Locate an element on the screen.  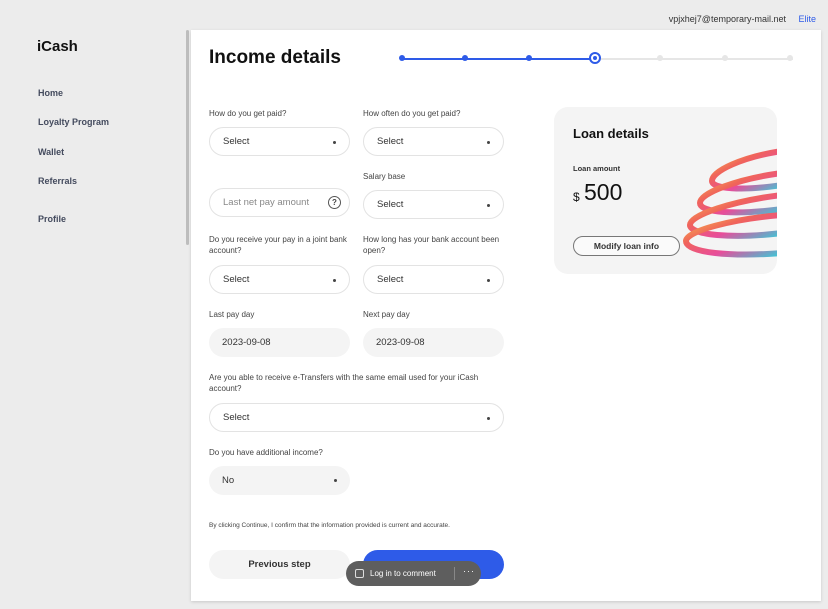
login-icon is located at coordinates (359, 573).